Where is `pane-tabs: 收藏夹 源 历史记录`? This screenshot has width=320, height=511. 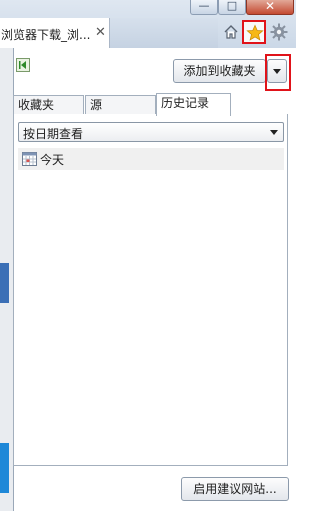 pane-tabs: 收藏夹 源 历史记录 is located at coordinates (154, 104).